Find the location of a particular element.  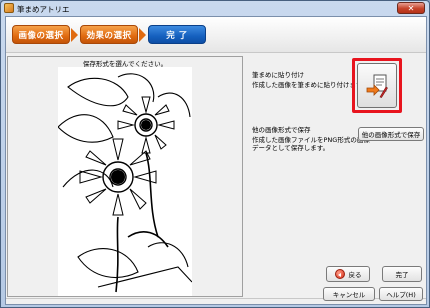

finish-button: 完了 is located at coordinates (402, 274).